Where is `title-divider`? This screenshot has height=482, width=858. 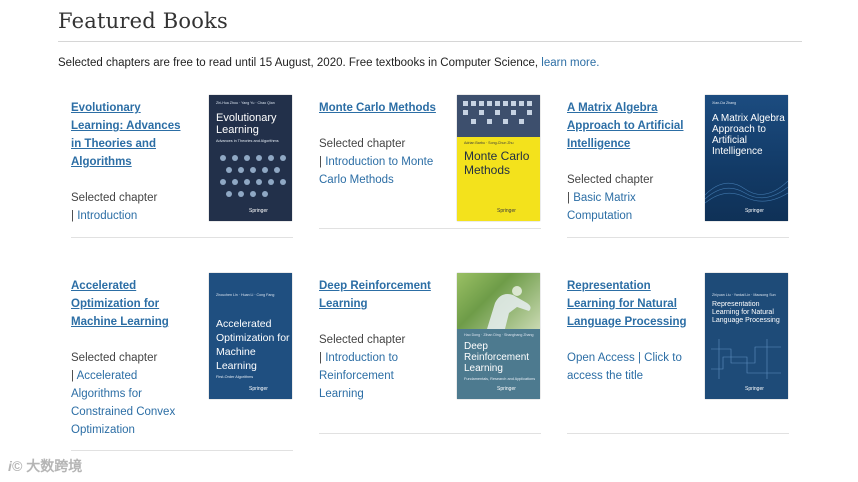 title-divider is located at coordinates (430, 41).